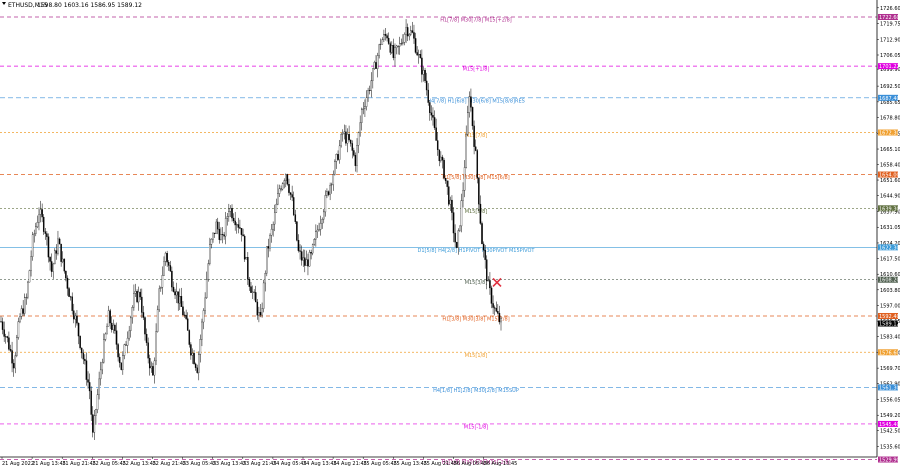 The image size is (900, 468). I want to click on price-tag: 1687.40, so click(889, 98).